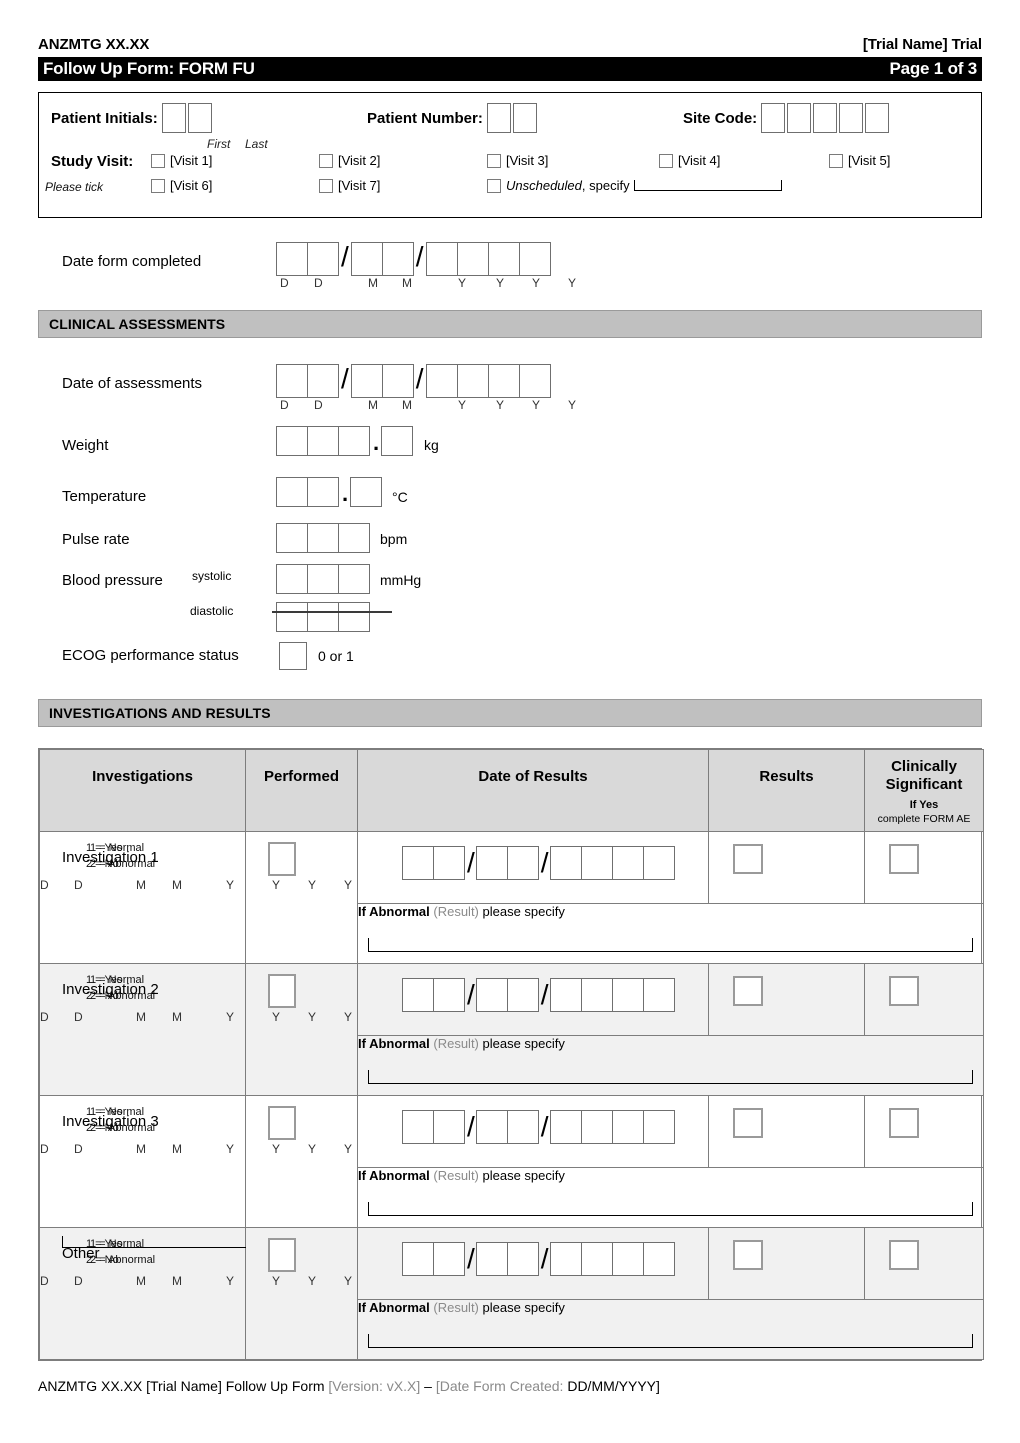  Describe the element at coordinates (748, 859) in the screenshot. I see `investigation-1-result-input` at that location.